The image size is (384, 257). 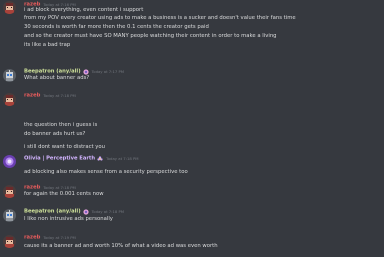 I want to click on message-header: Beepatron (any/all) Today at 7:18 PM, so click(x=74, y=211).